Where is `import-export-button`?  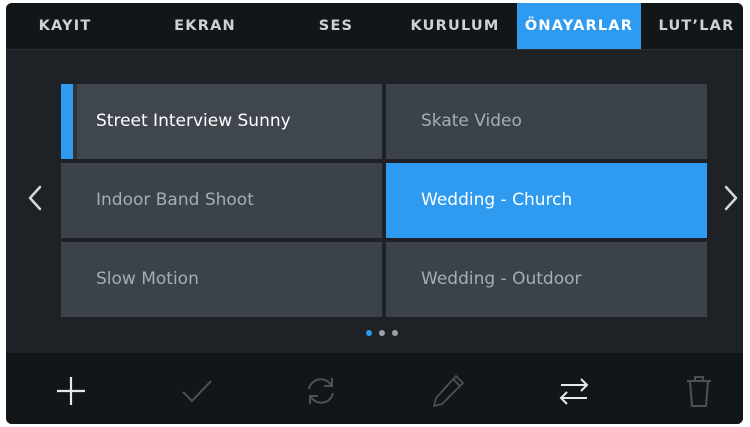 import-export-button is located at coordinates (574, 391).